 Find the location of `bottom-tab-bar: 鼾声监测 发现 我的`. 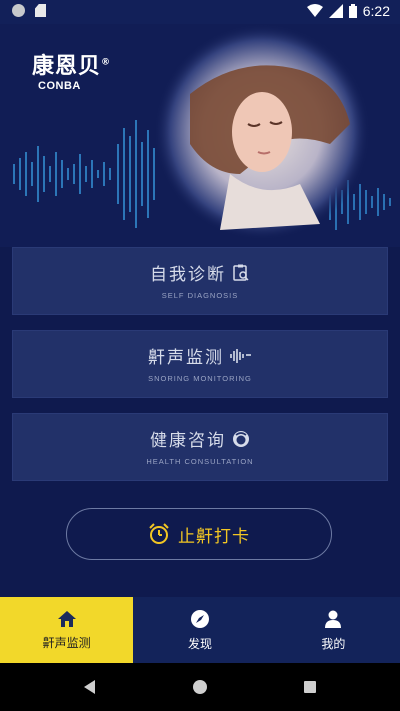

bottom-tab-bar: 鼾声监测 发现 我的 is located at coordinates (200, 630).